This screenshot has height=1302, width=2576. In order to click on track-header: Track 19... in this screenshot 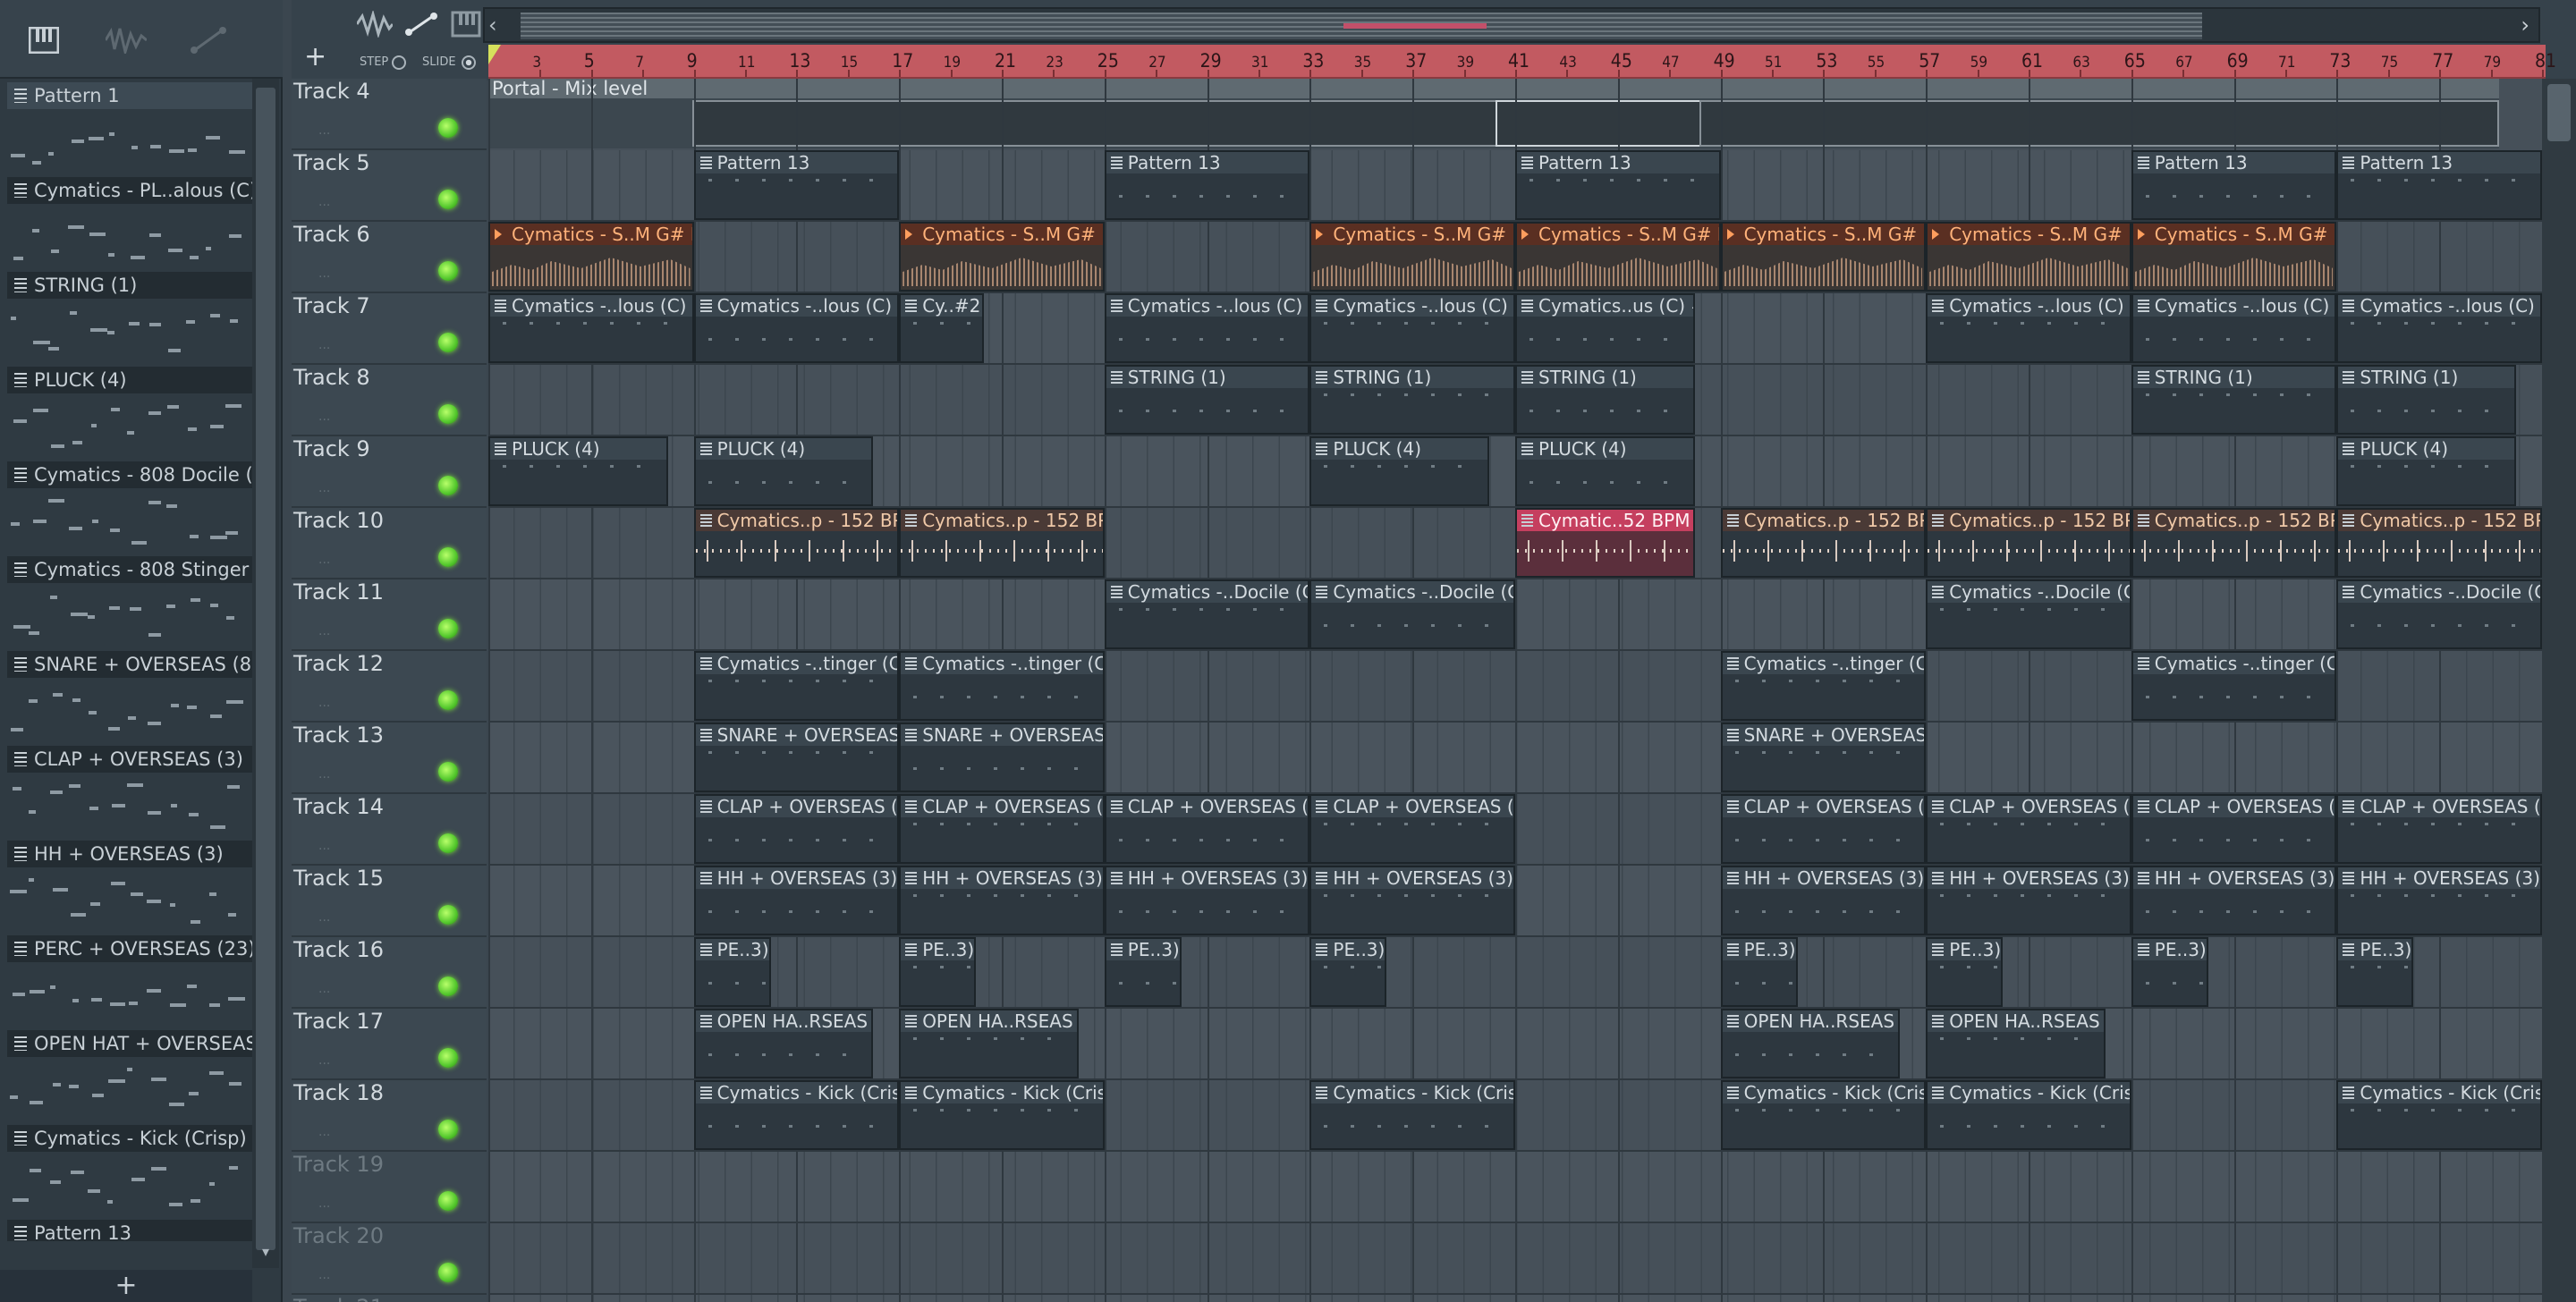, I will do `click(389, 1187)`.